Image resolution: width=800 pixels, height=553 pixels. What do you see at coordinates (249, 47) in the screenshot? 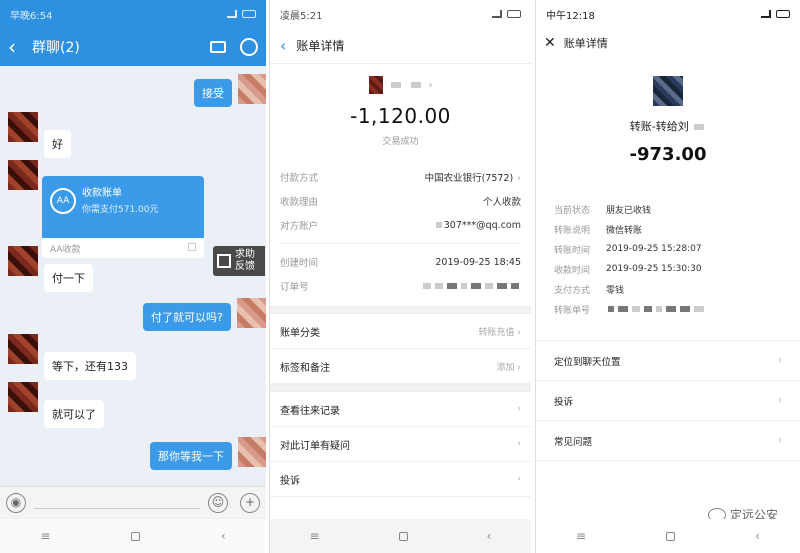
I see `person-icon` at bounding box center [249, 47].